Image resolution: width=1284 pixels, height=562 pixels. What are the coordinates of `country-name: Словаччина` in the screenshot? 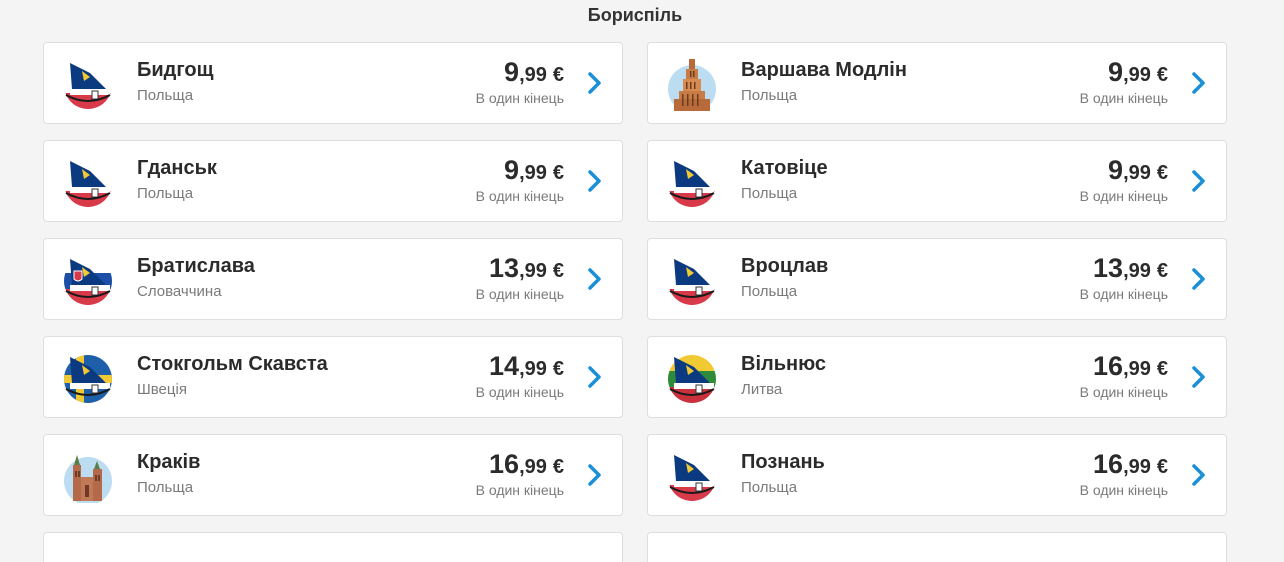 It's located at (179, 291).